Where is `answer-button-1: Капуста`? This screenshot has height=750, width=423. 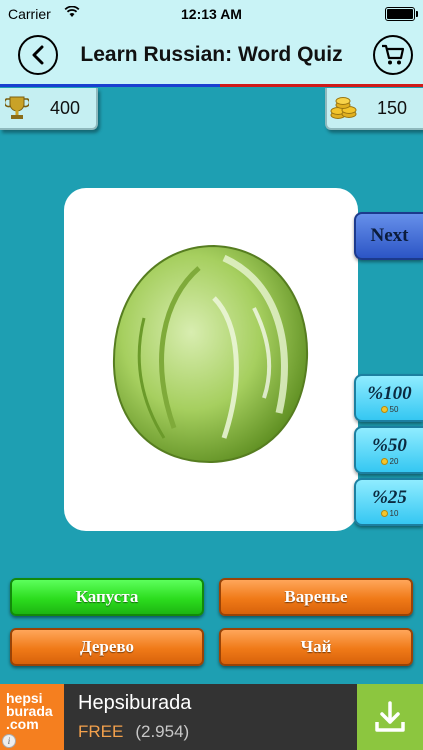 answer-button-1: Капуста is located at coordinates (107, 597).